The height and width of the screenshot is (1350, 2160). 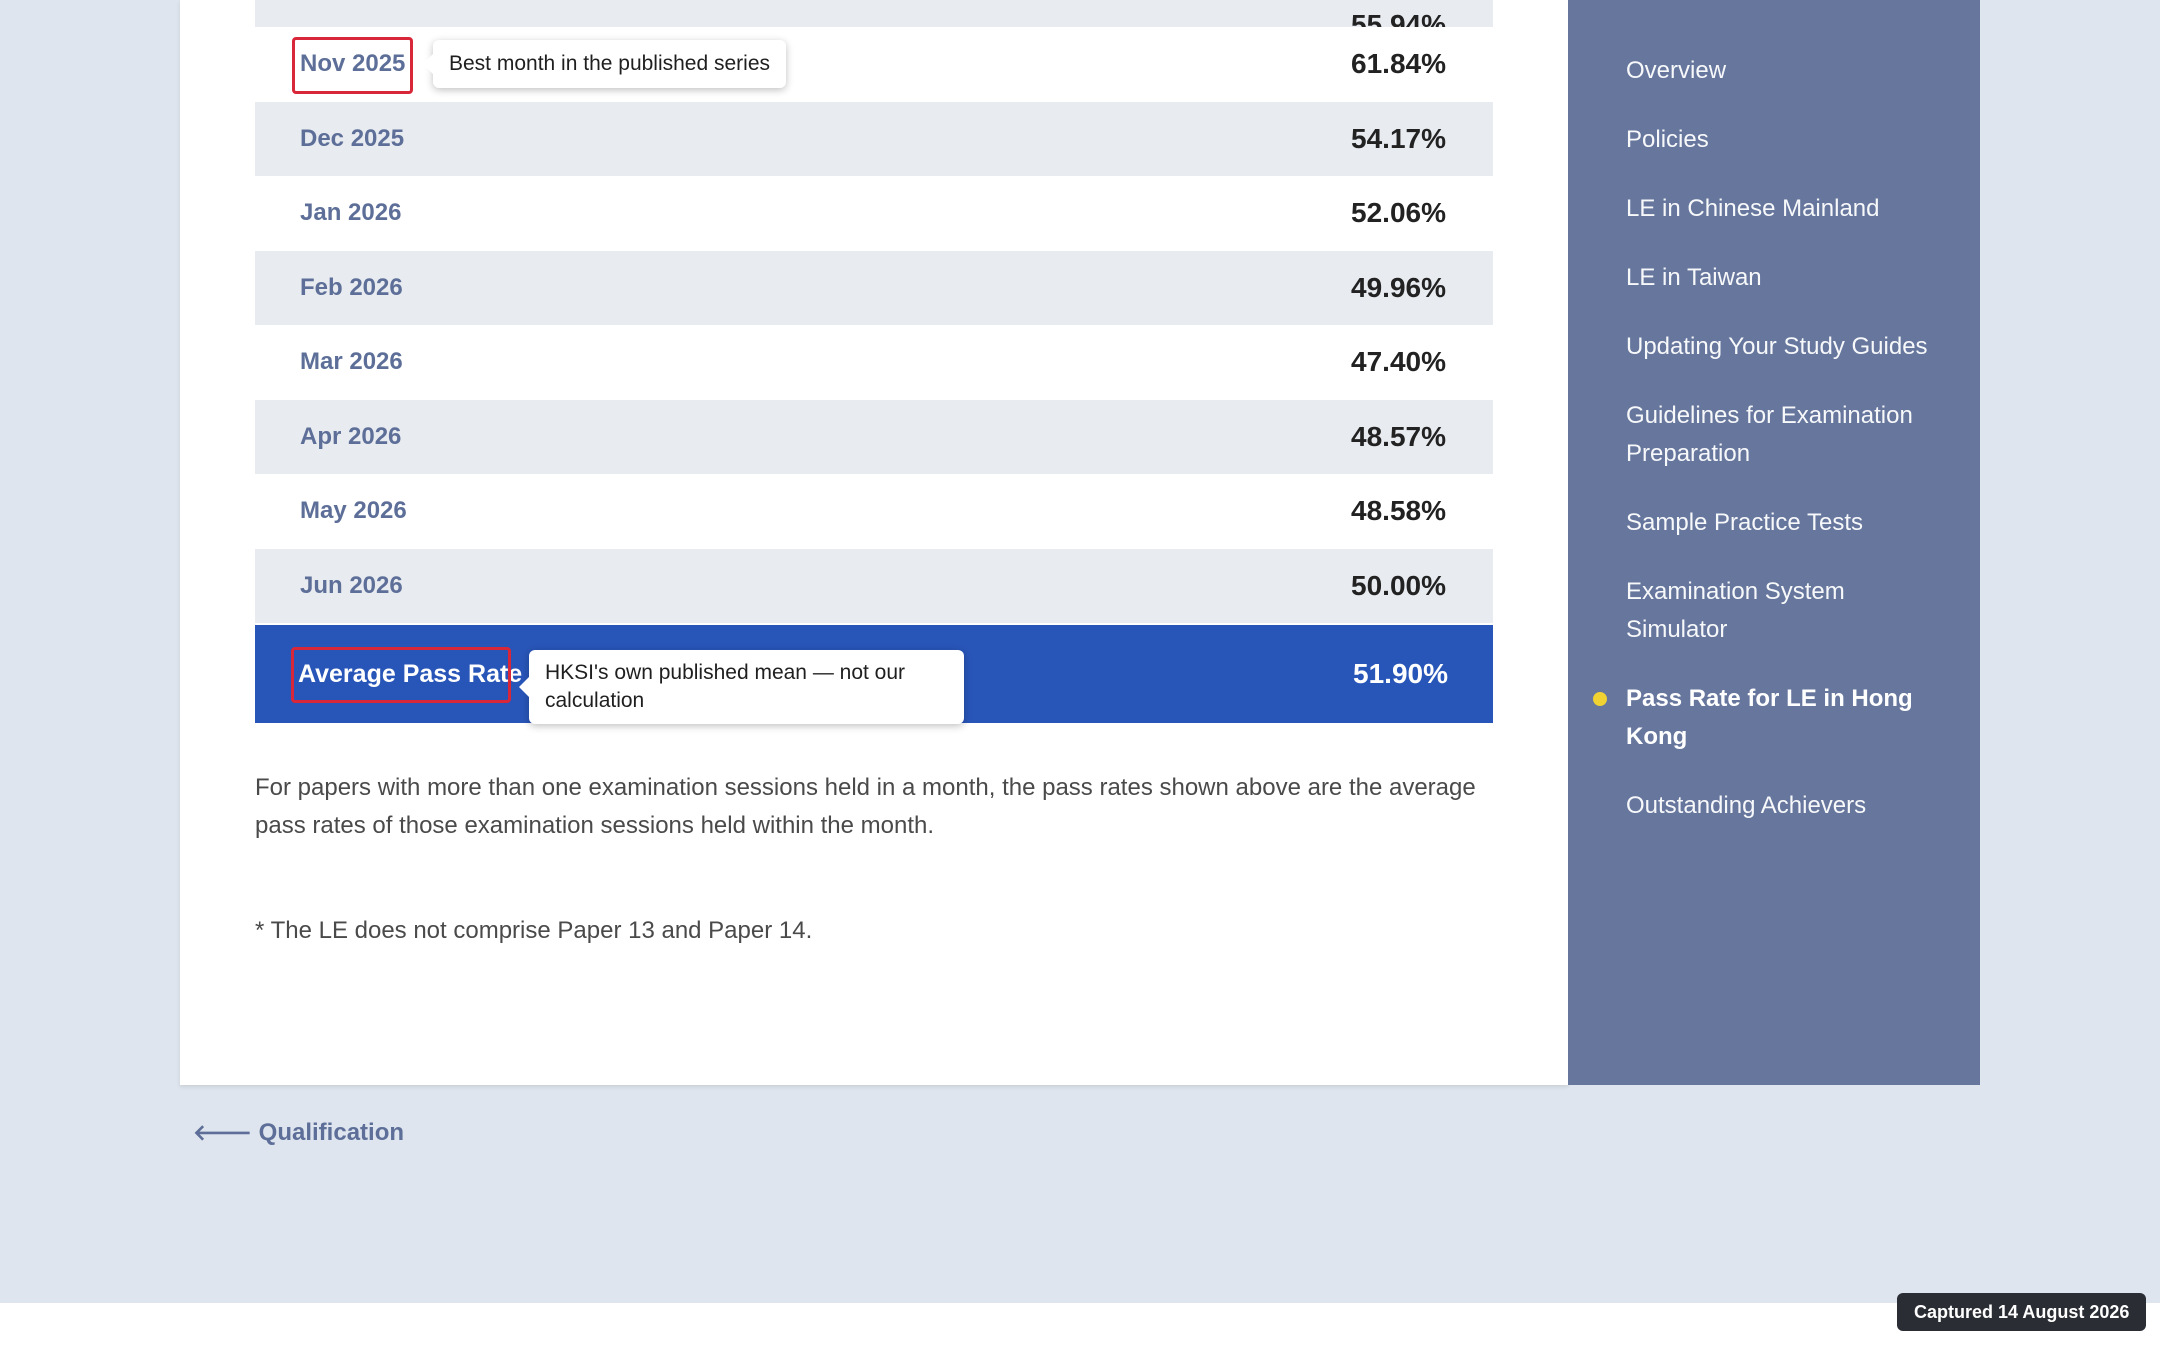 What do you see at coordinates (1398, 362) in the screenshot?
I see `rate-value: 47.40%` at bounding box center [1398, 362].